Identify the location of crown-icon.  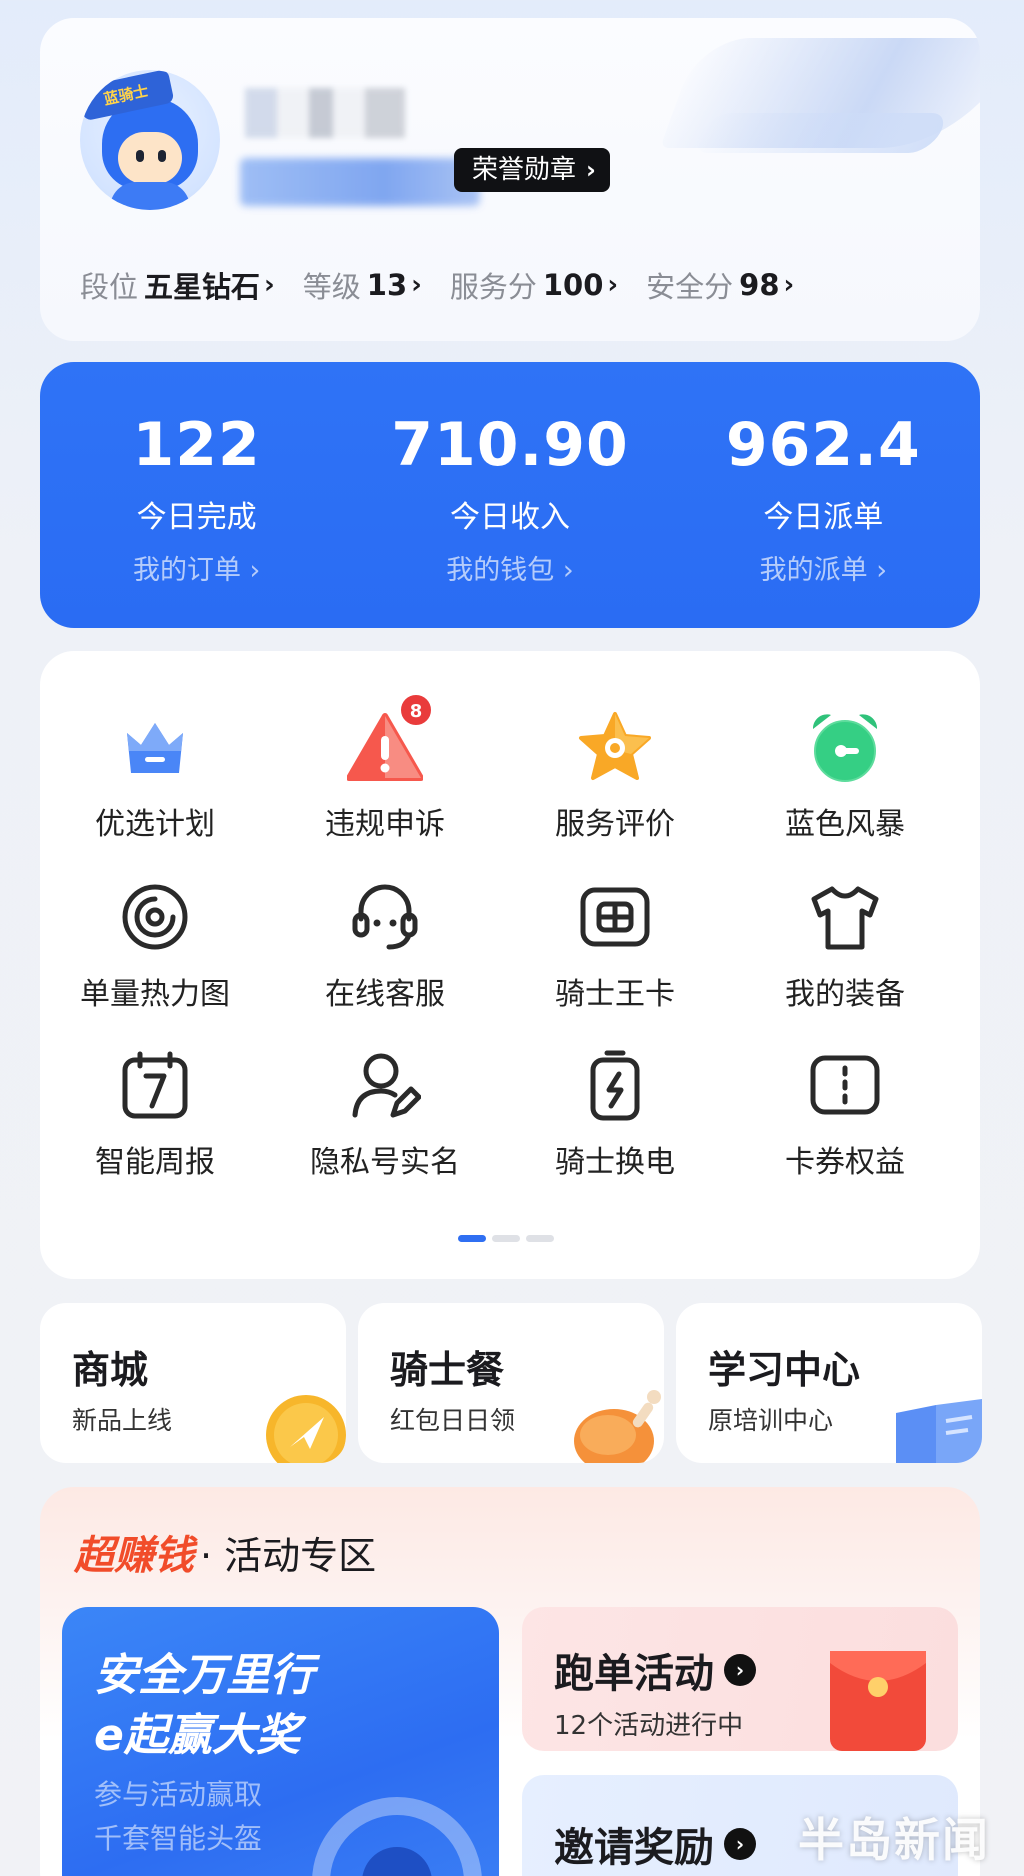
(155, 747).